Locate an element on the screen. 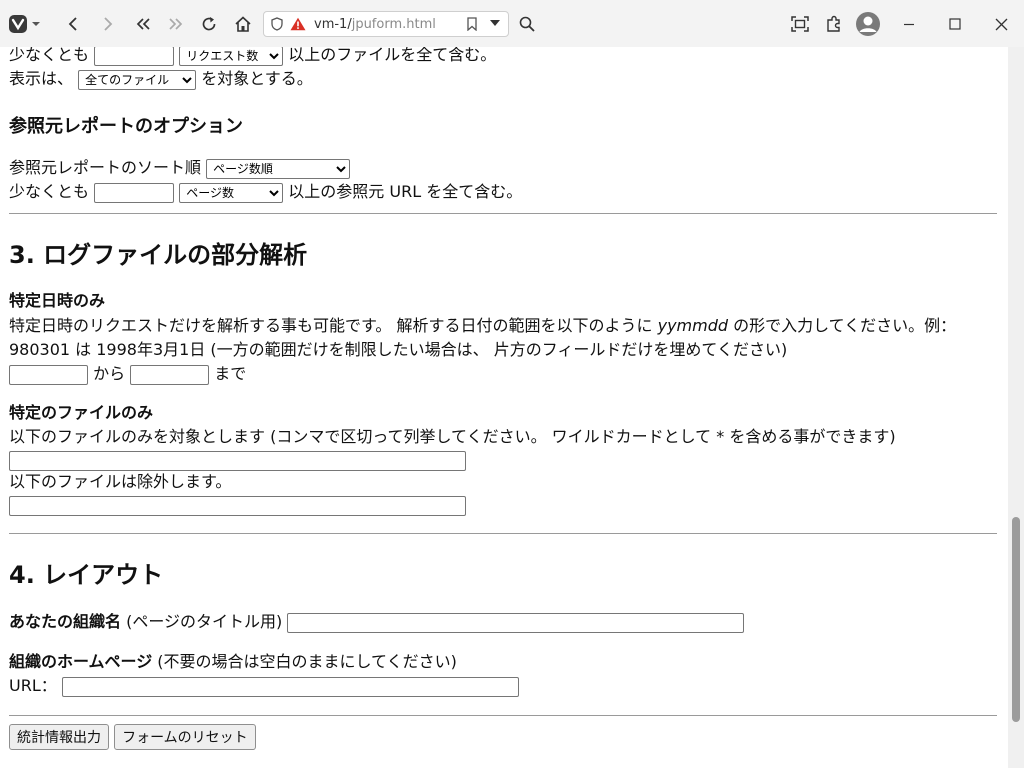 This screenshot has width=1024, height=768. homepage-label: 組織のホームページ is located at coordinates (81, 661).